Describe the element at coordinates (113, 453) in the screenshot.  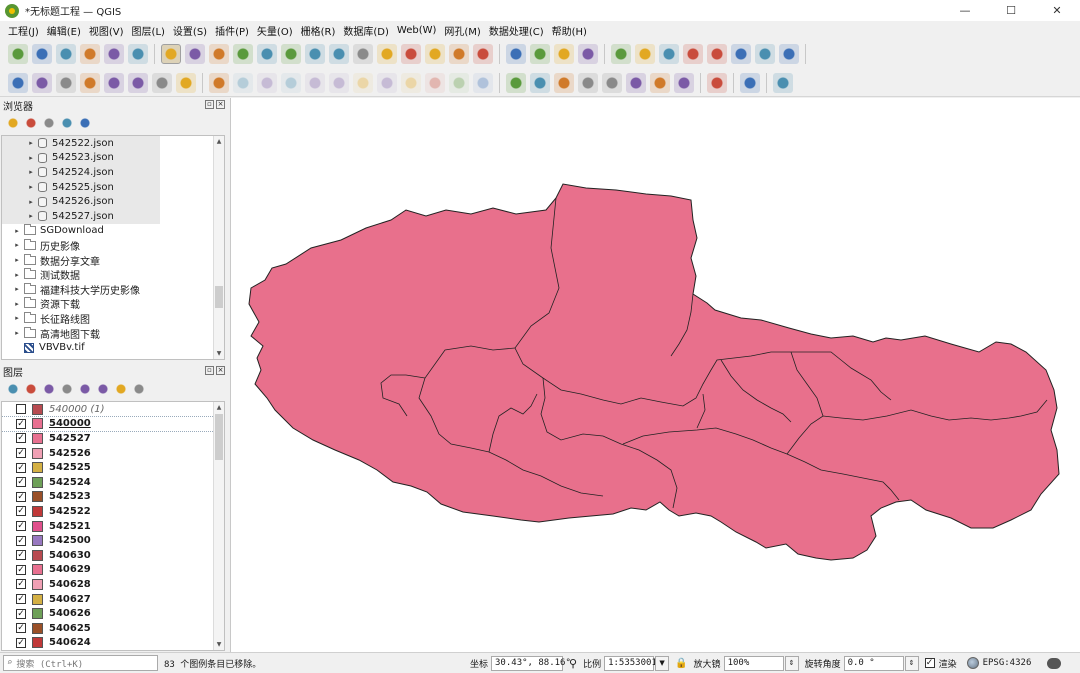
I see `layer-item: ✓ 542526` at that location.